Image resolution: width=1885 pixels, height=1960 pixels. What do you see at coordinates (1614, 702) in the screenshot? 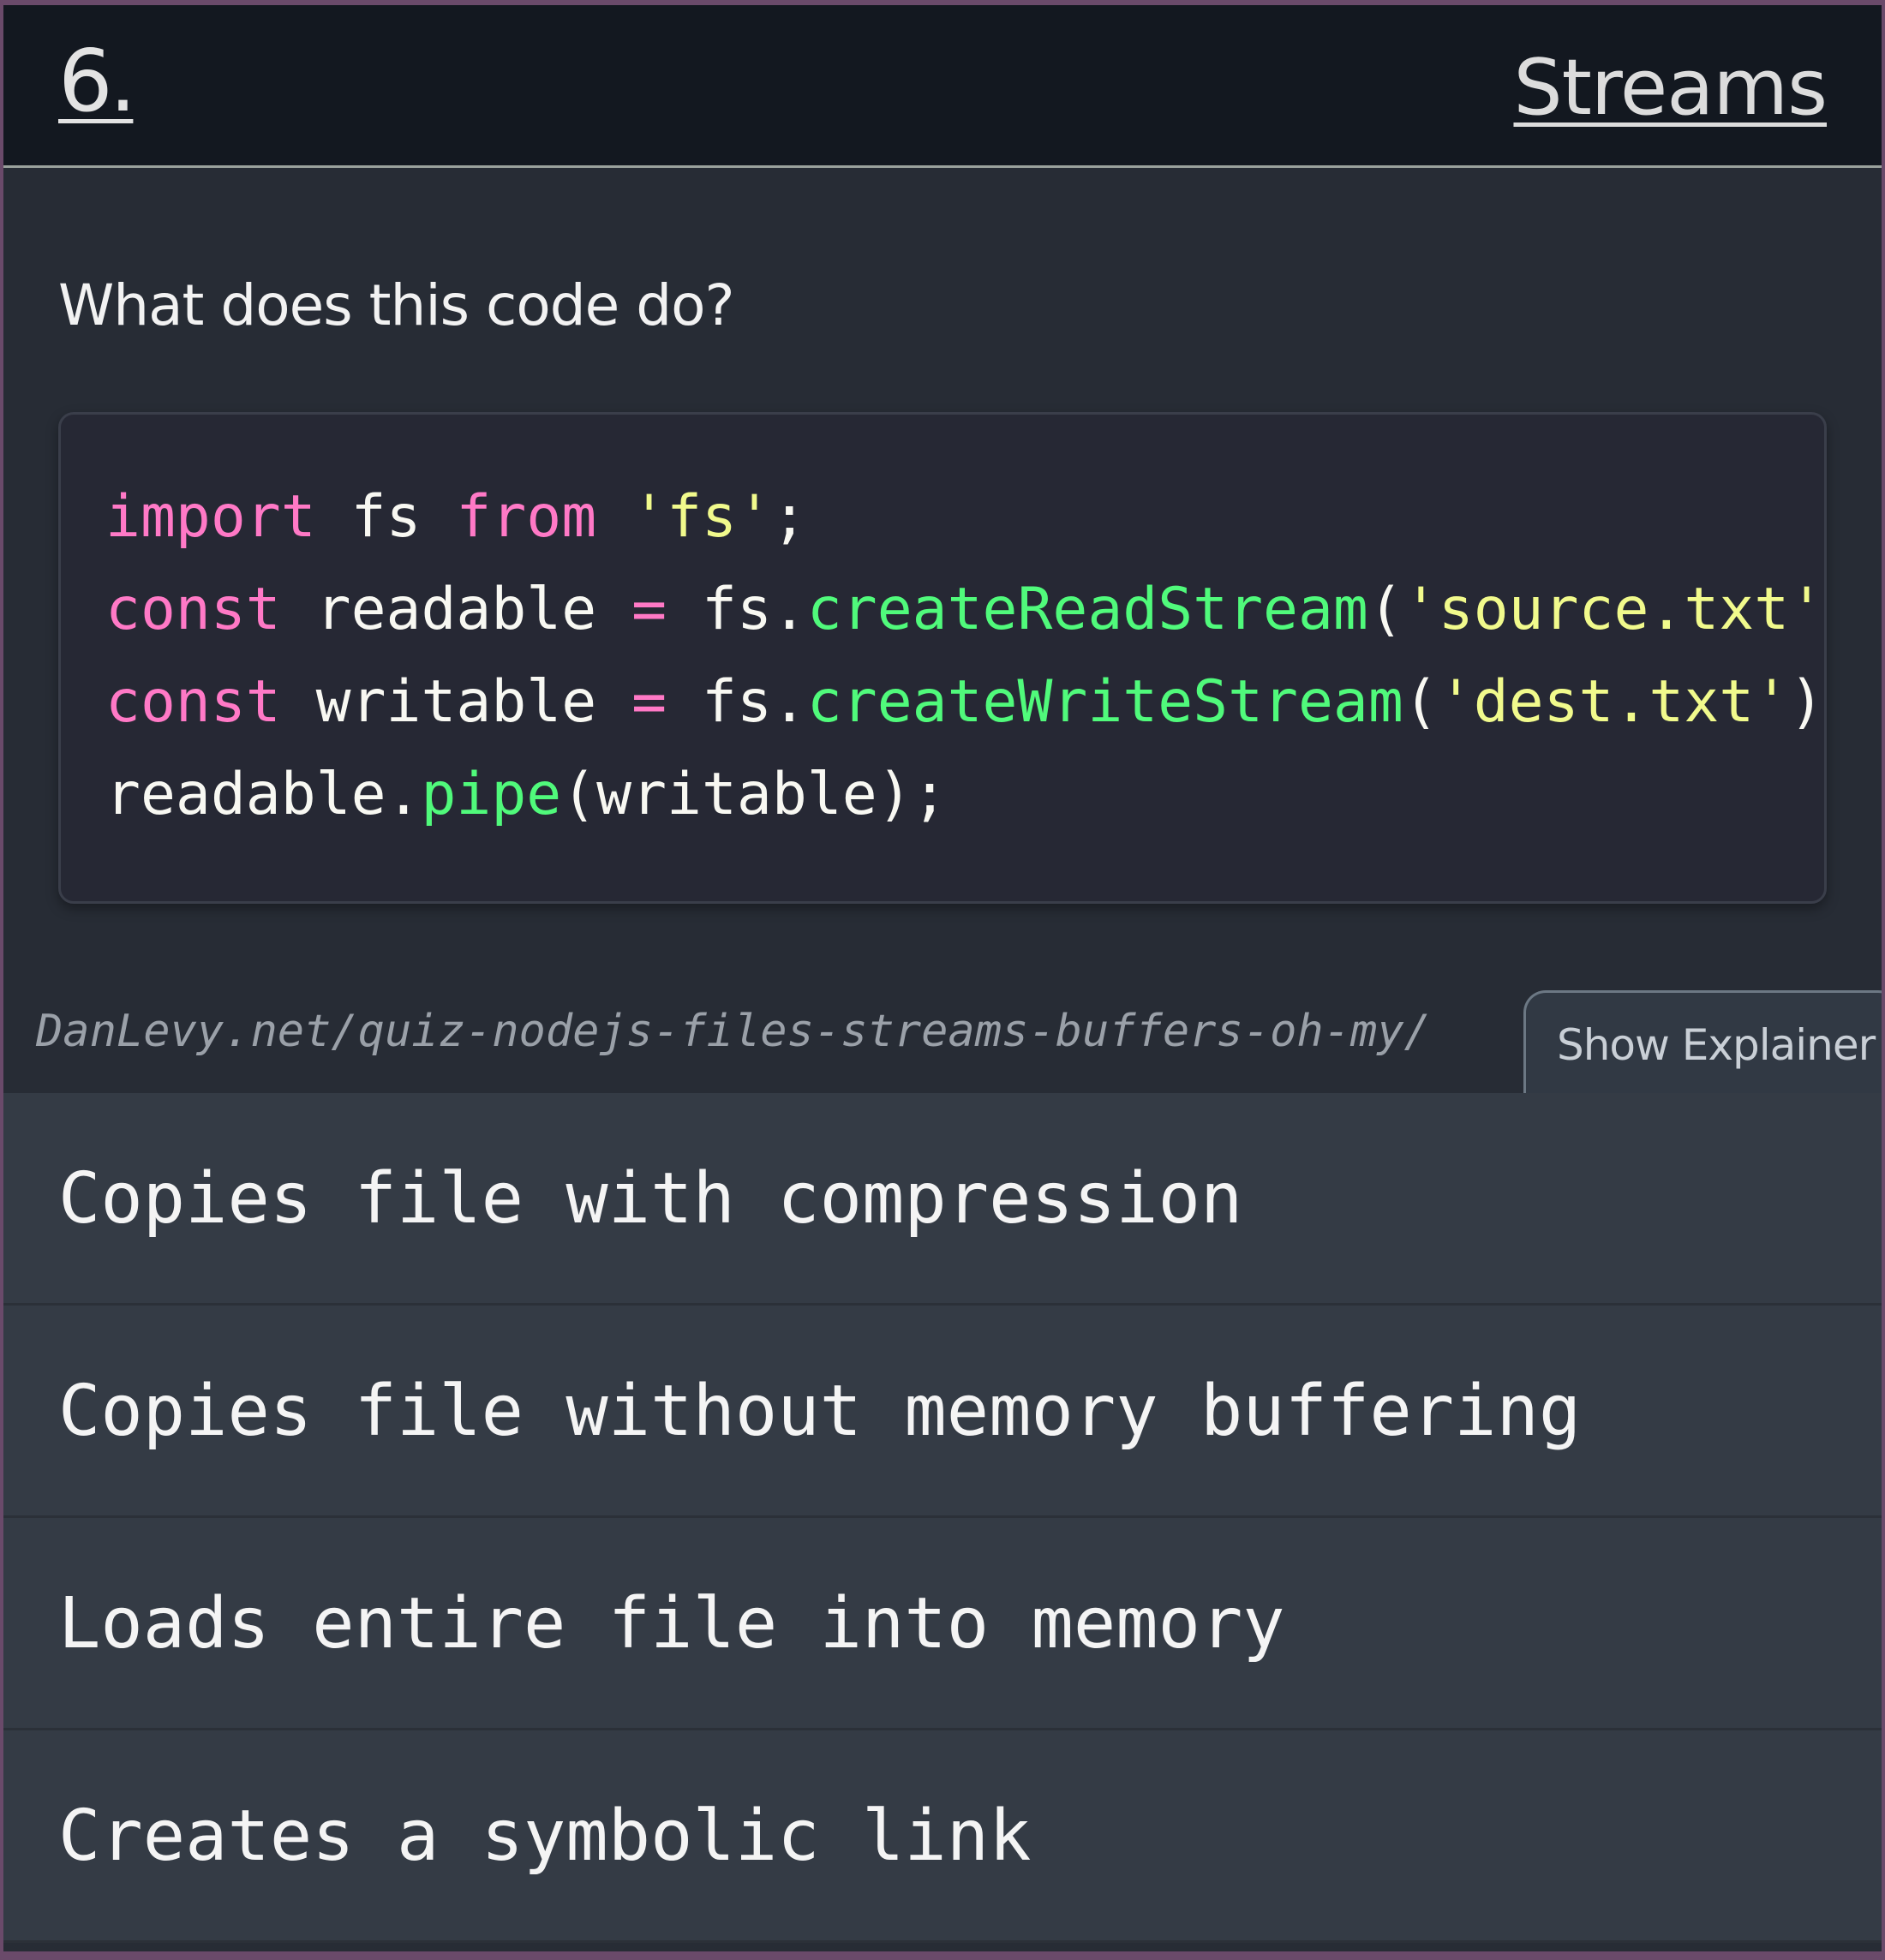
I see `code-string: 'dest.txt'` at bounding box center [1614, 702].